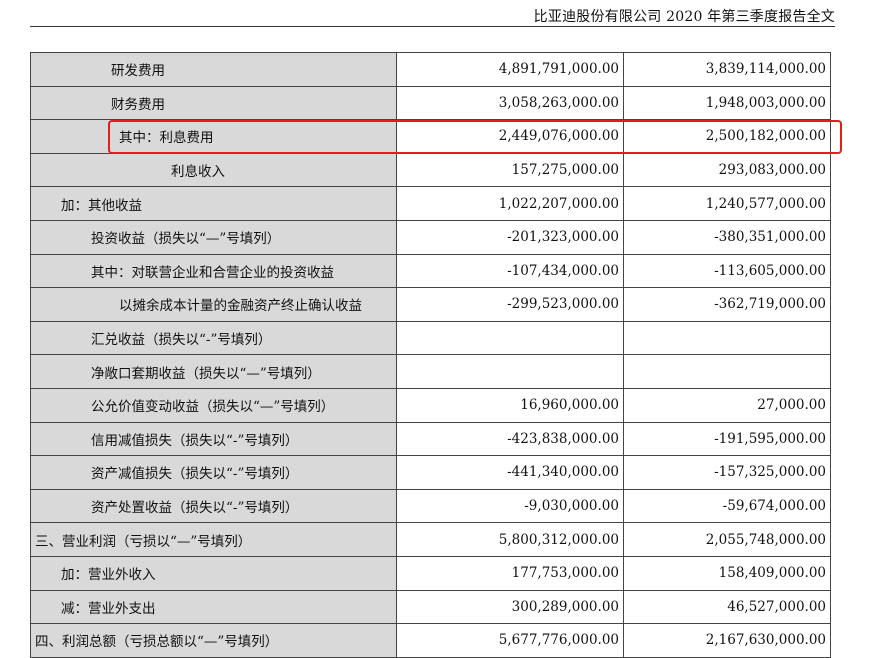 This screenshot has height=658, width=891. I want to click on prior-period-value: 27,000.00, so click(727, 405).